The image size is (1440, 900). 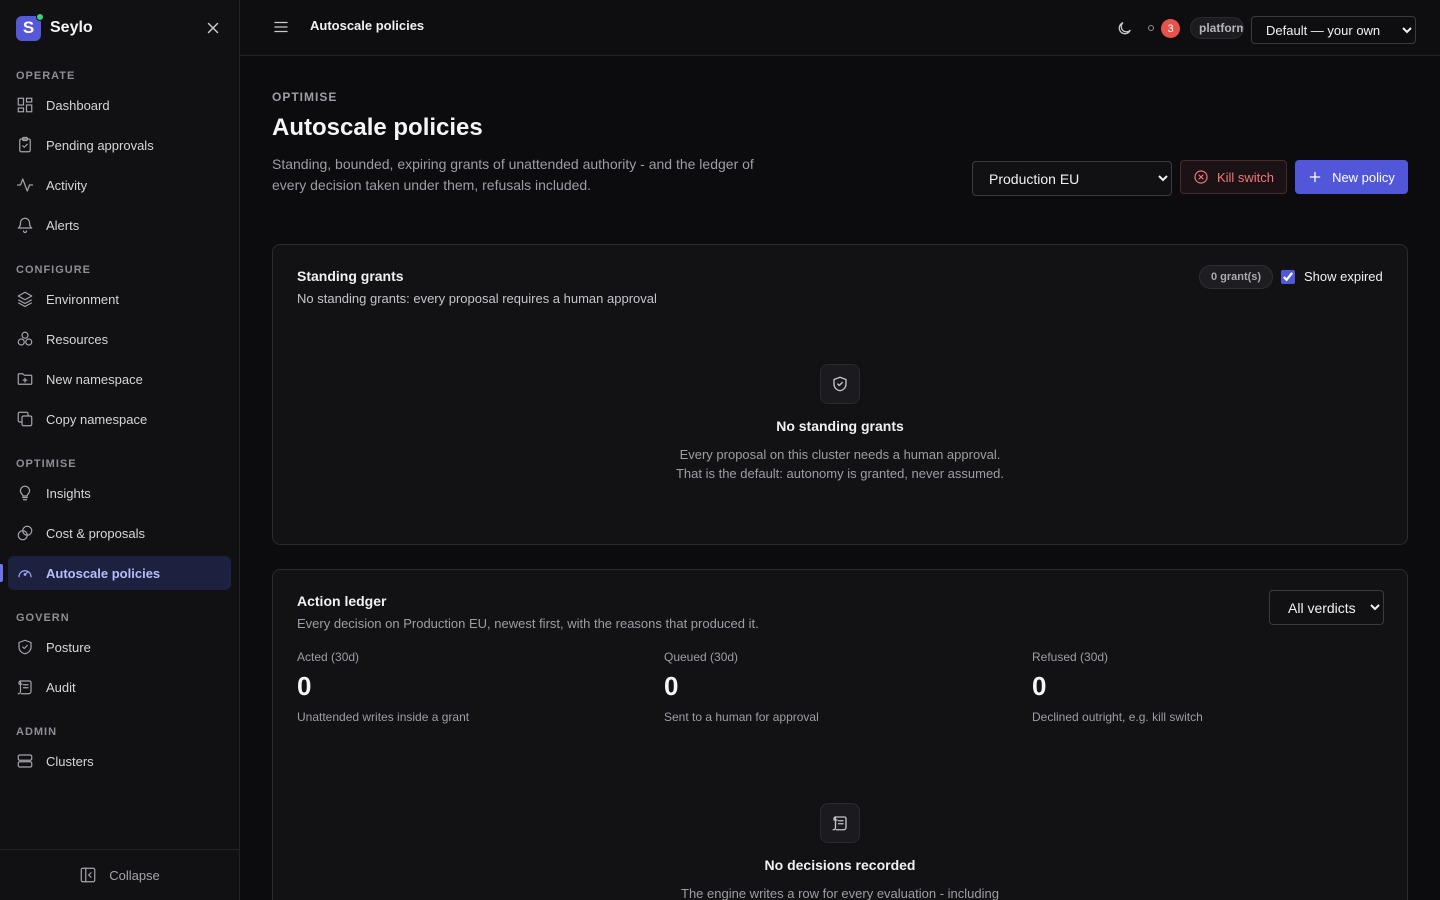 What do you see at coordinates (119, 339) in the screenshot?
I see `sidebar-item-resources: Resources` at bounding box center [119, 339].